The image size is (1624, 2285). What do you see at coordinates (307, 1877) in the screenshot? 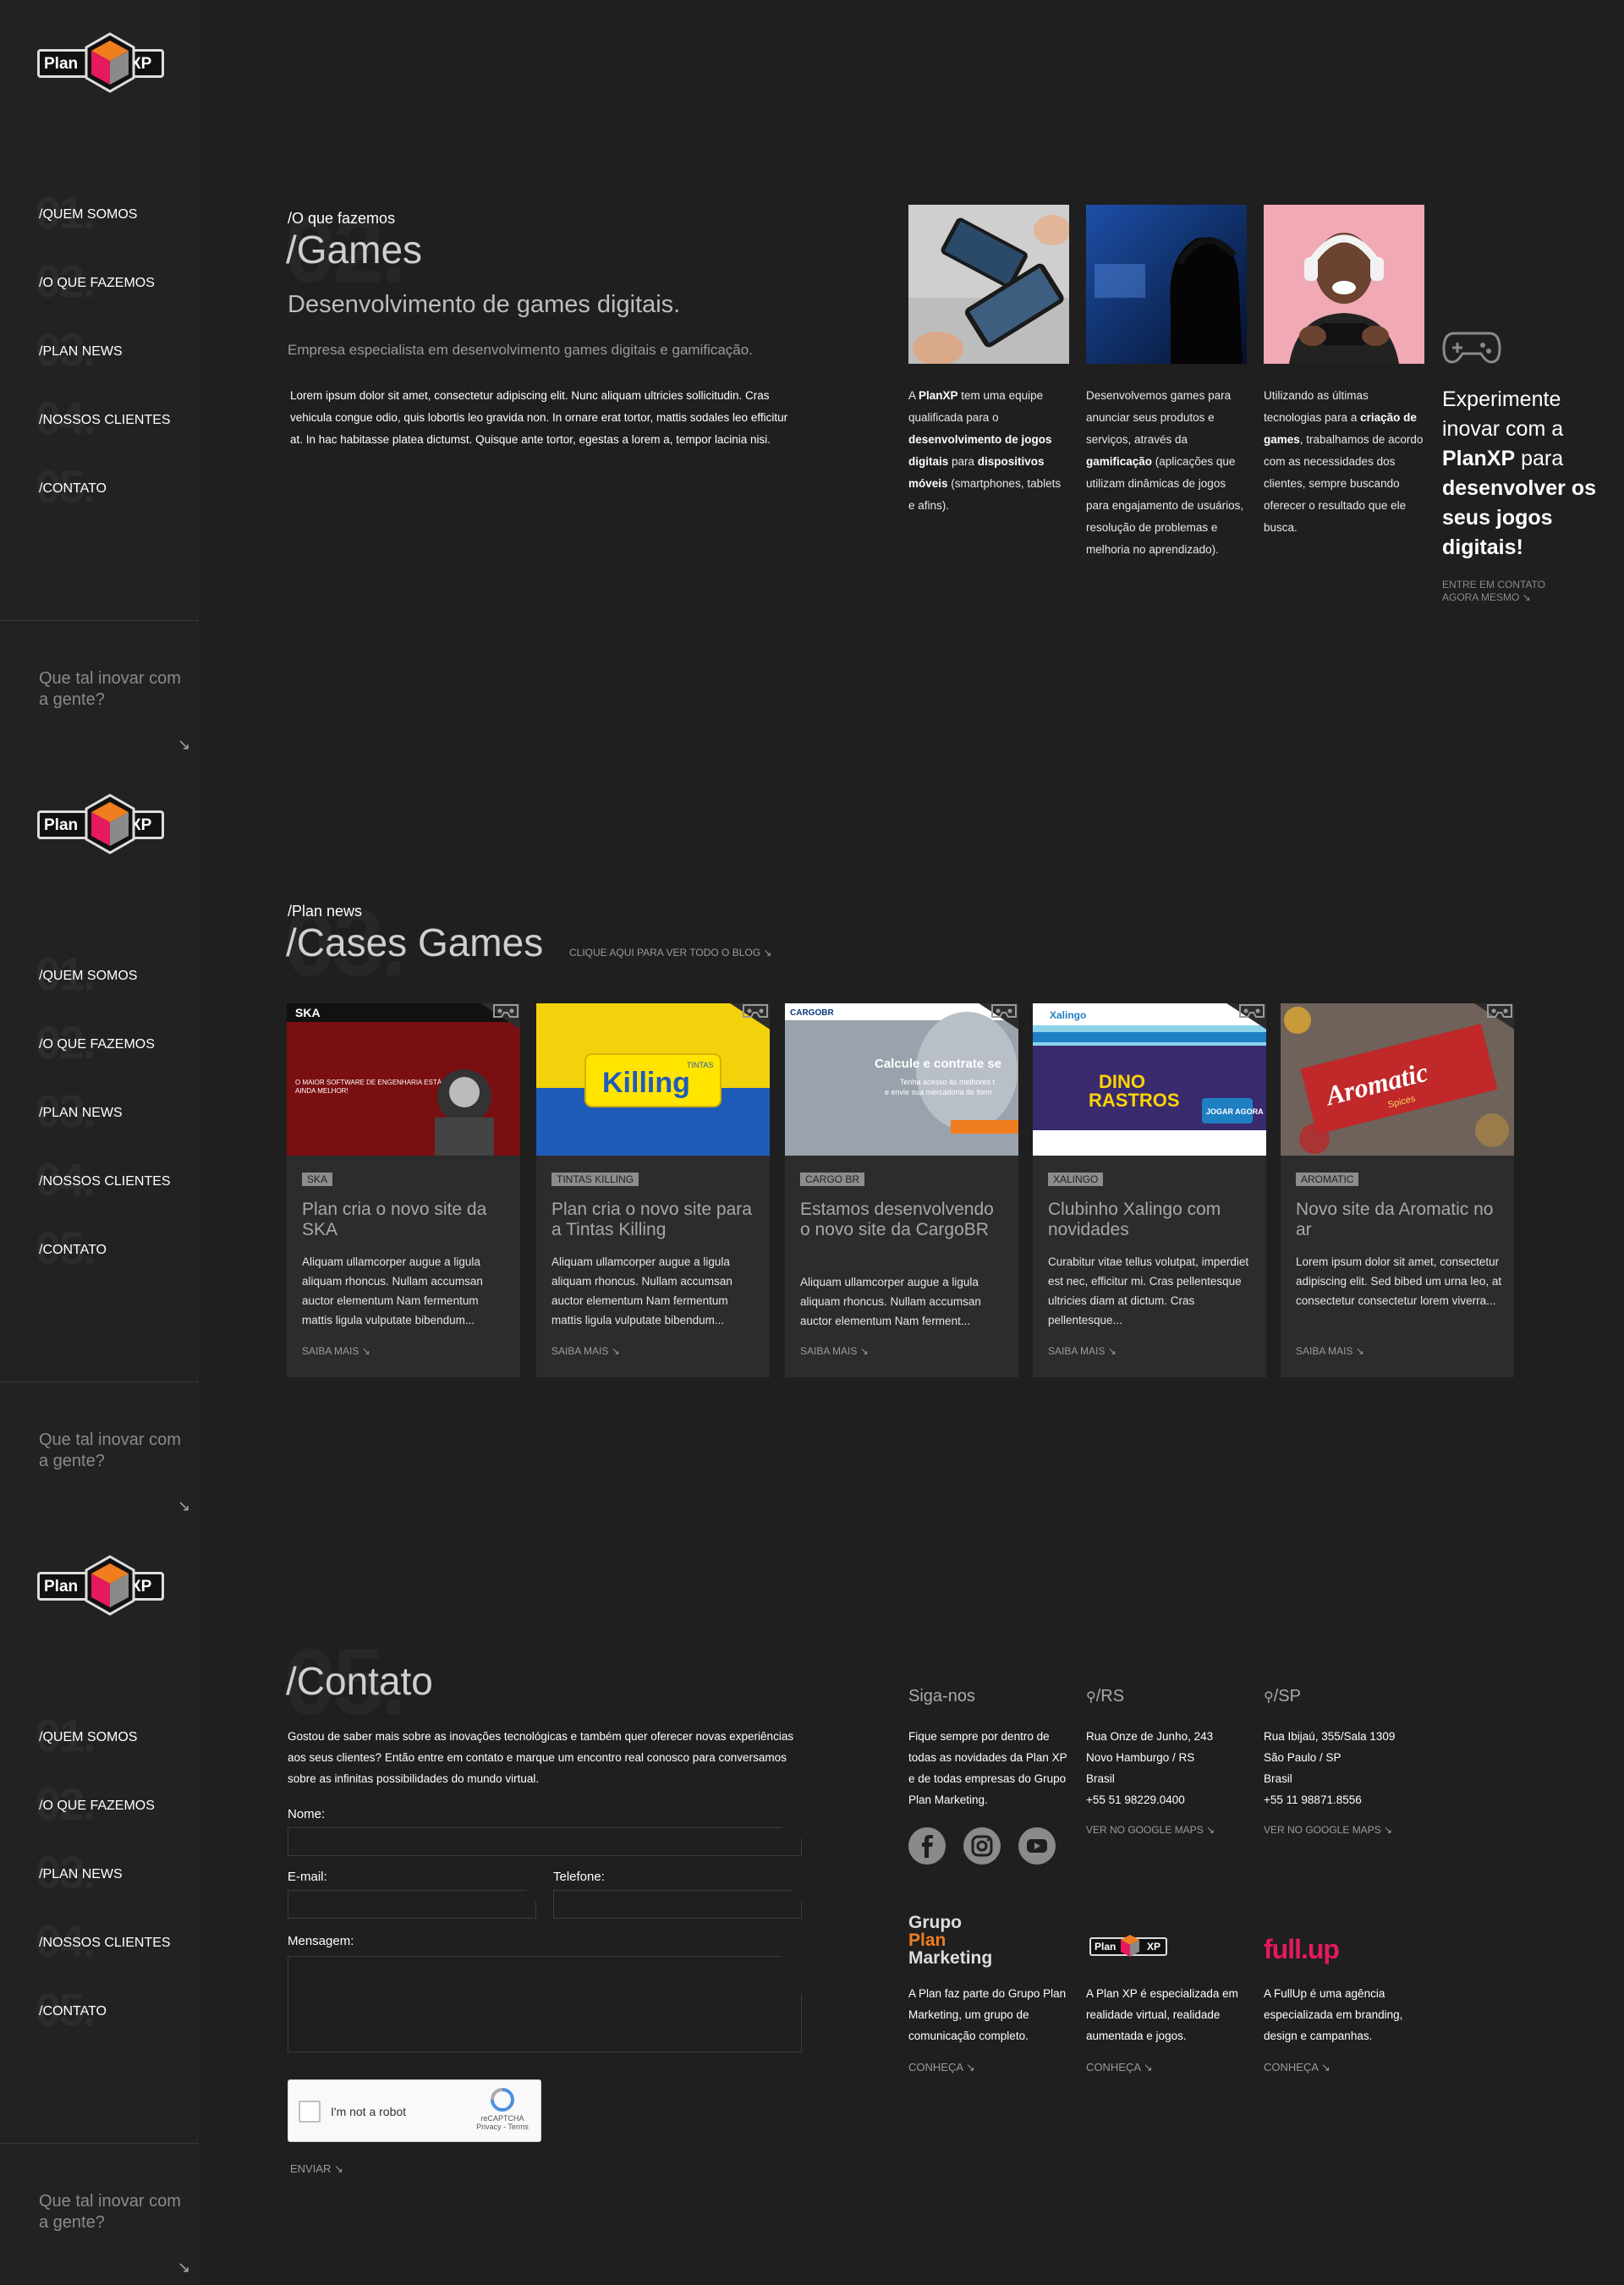
I see `email-label: E-mail:` at bounding box center [307, 1877].